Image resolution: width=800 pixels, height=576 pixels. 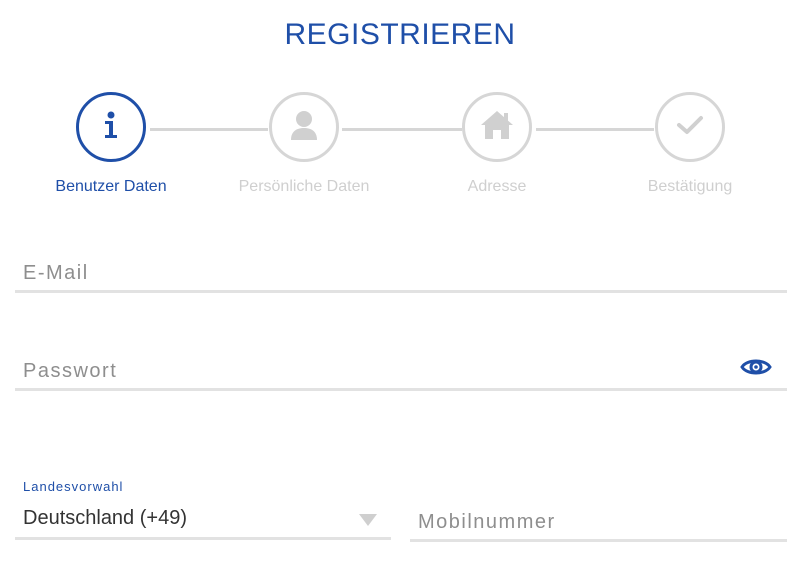 I want to click on show-password-toggle, so click(x=756, y=369).